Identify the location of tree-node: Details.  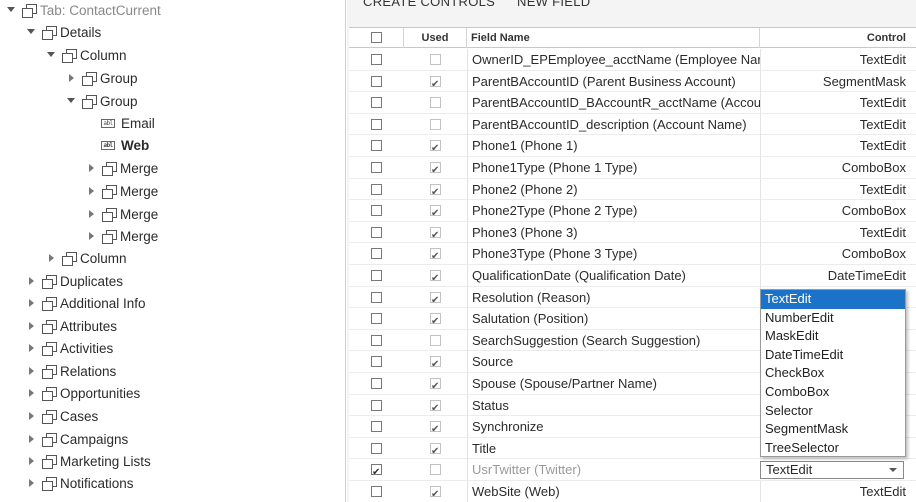
(63, 32).